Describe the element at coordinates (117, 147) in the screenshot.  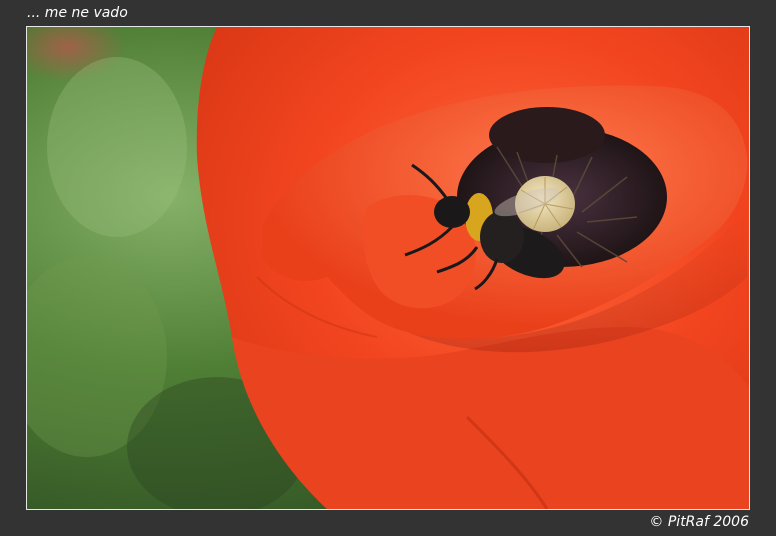
I see `background-highlight` at that location.